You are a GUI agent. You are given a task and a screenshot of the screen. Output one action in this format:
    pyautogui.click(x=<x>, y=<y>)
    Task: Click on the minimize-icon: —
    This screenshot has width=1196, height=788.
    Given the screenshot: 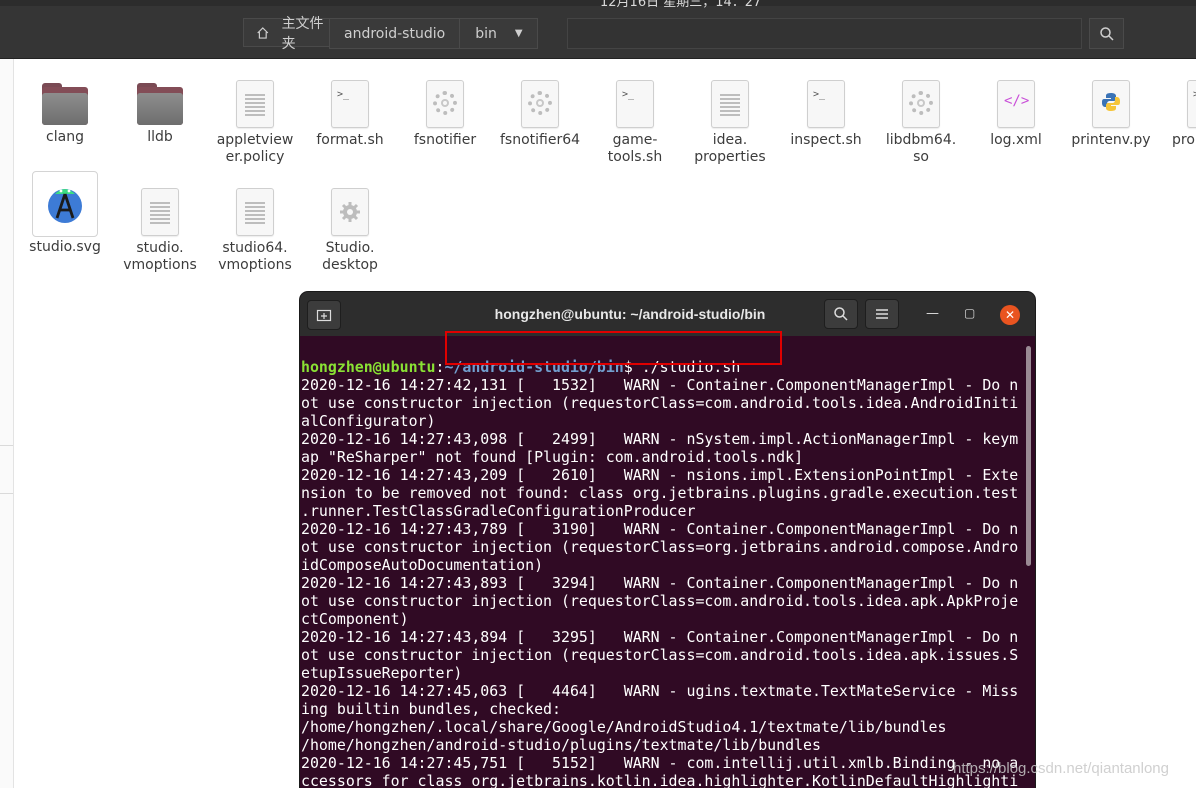 What is the action you would take?
    pyautogui.click(x=932, y=313)
    